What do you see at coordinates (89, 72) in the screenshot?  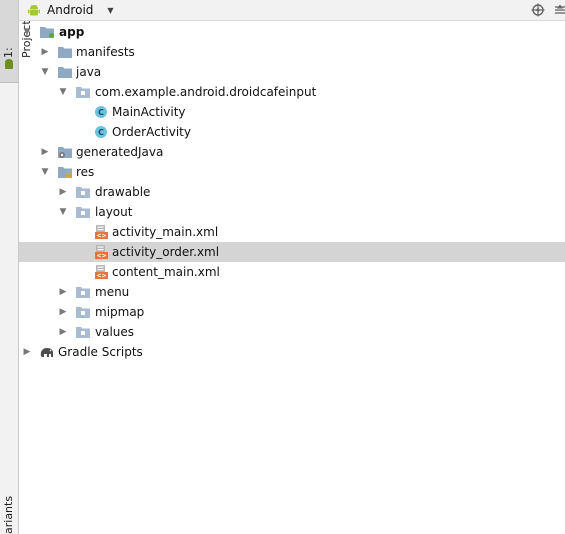 I see `tree-label: java` at bounding box center [89, 72].